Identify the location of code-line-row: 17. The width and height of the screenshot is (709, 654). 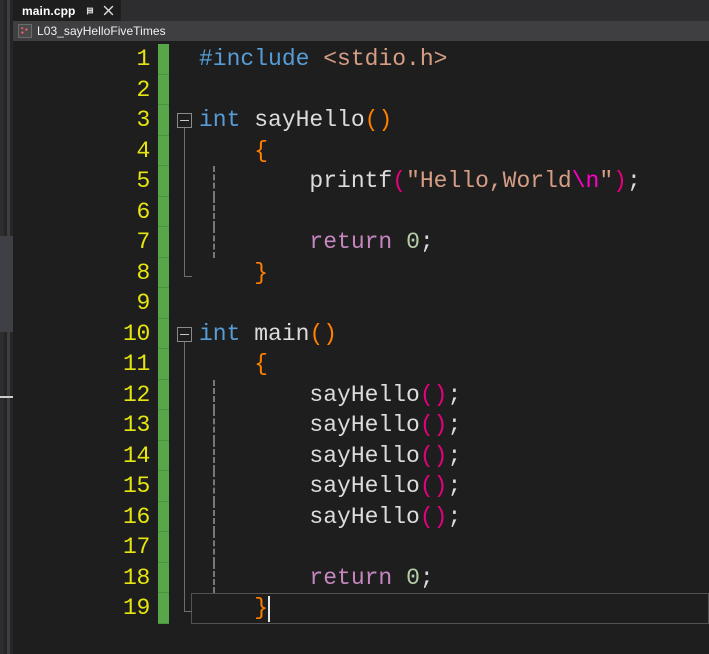
(361, 547).